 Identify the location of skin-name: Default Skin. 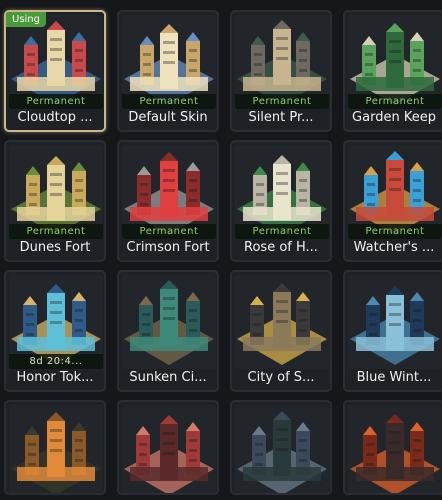
(168, 117).